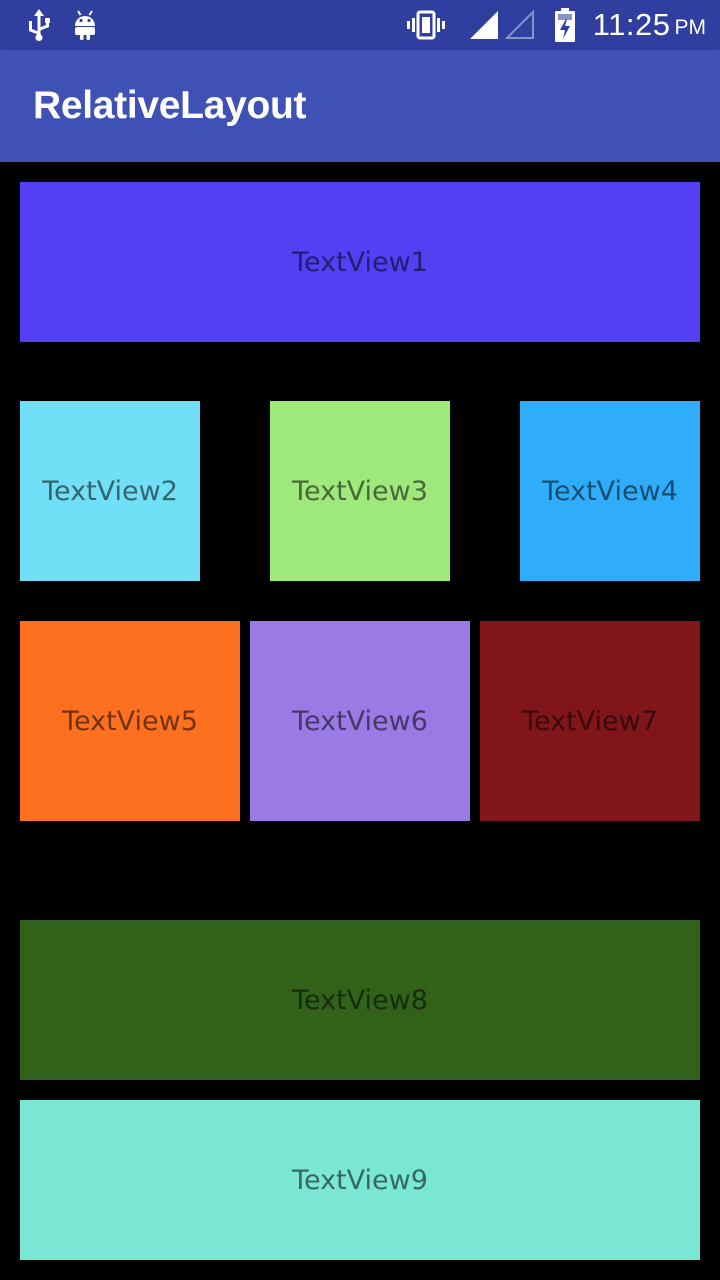  What do you see at coordinates (360, 721) in the screenshot?
I see `textview-6: TextView6` at bounding box center [360, 721].